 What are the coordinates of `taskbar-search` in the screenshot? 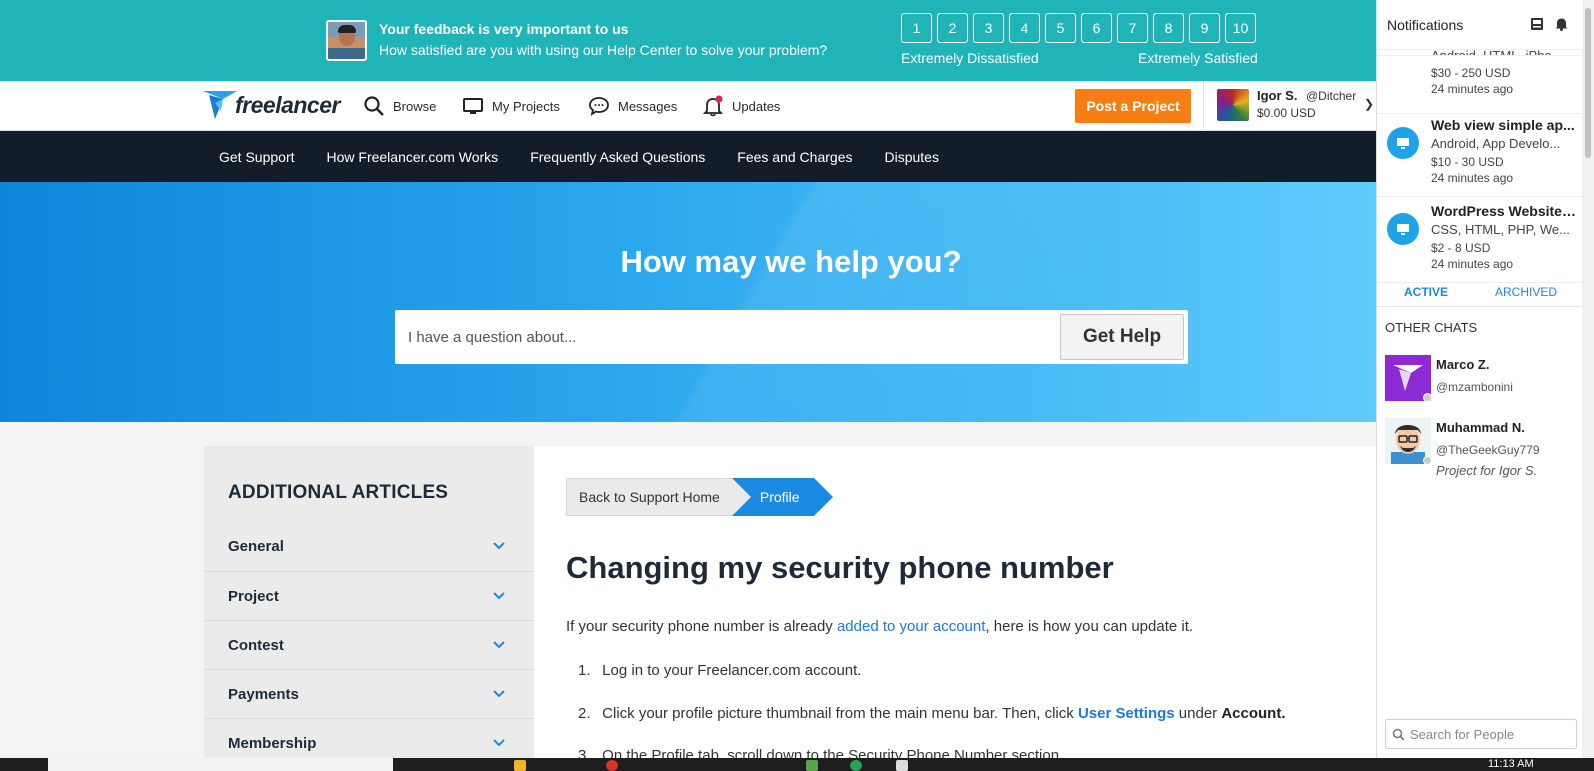 It's located at (220, 764).